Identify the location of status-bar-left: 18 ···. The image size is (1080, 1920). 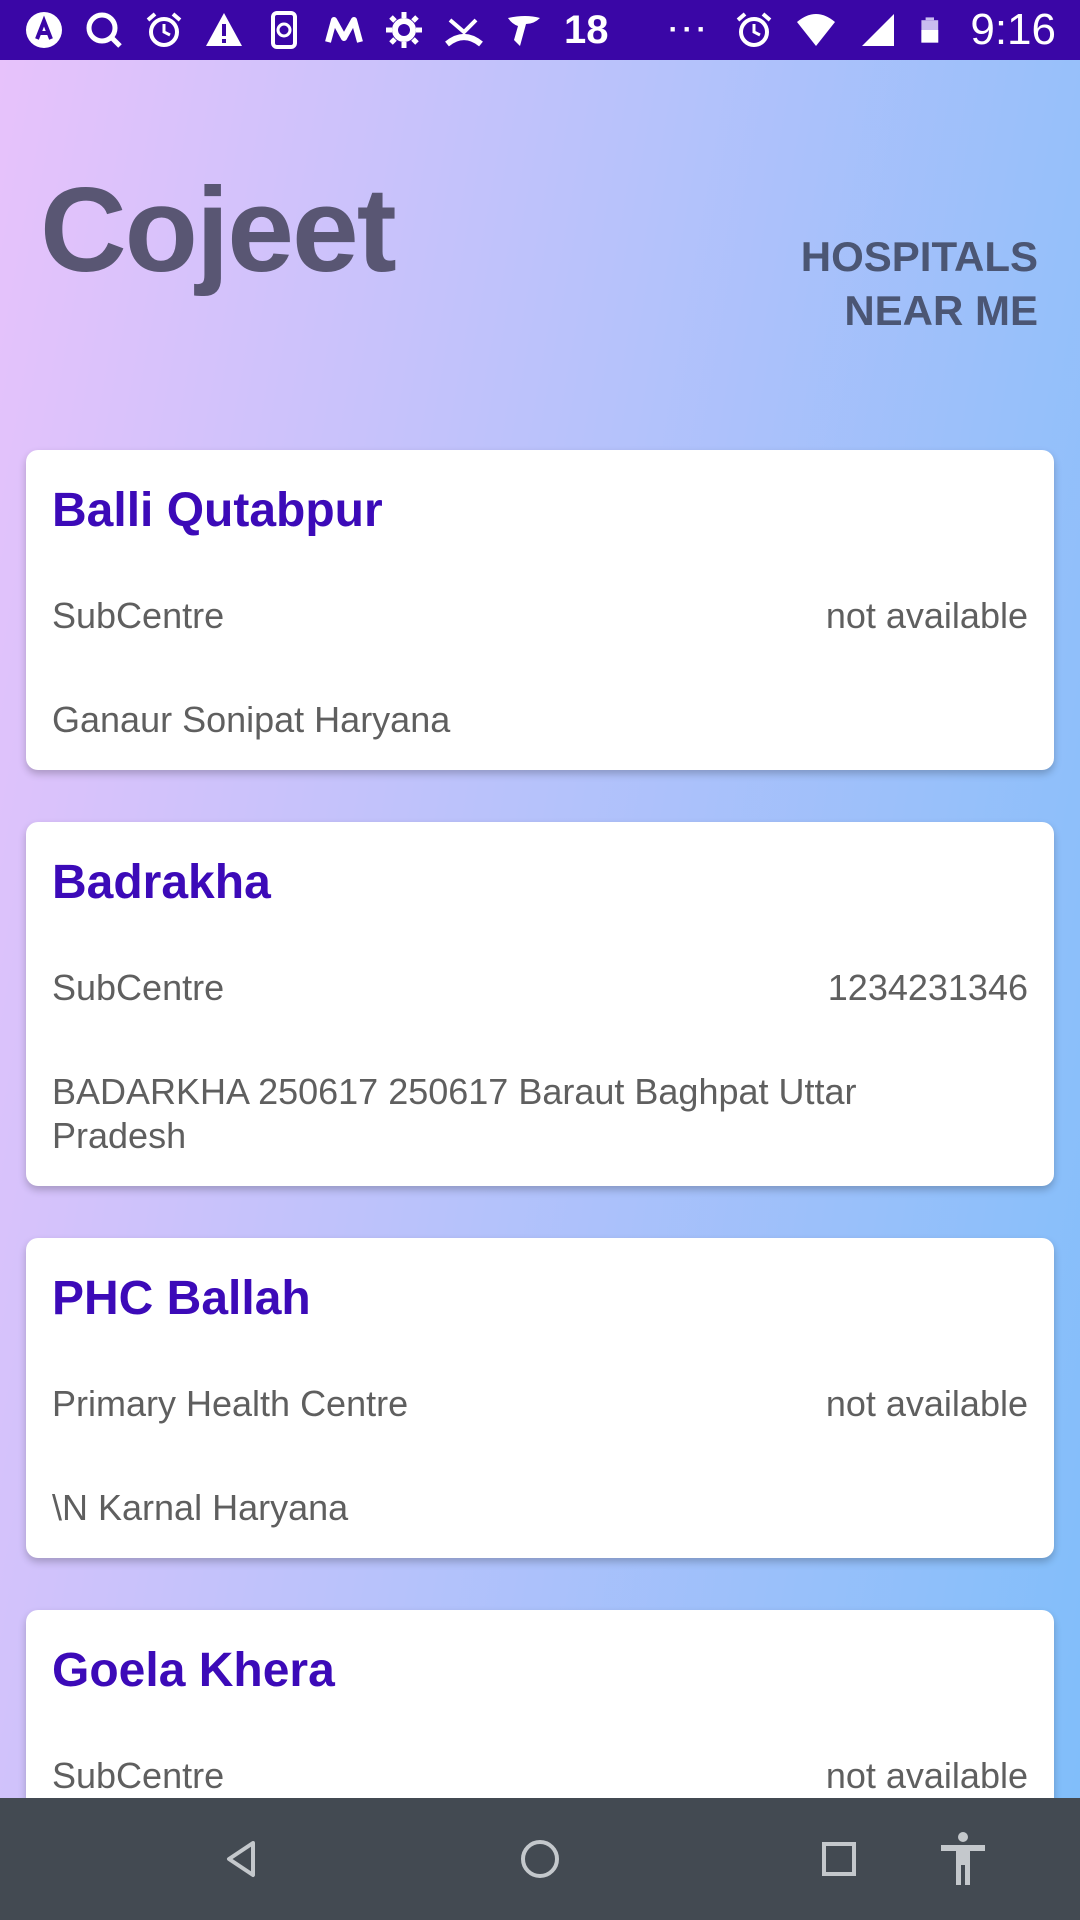
(367, 30).